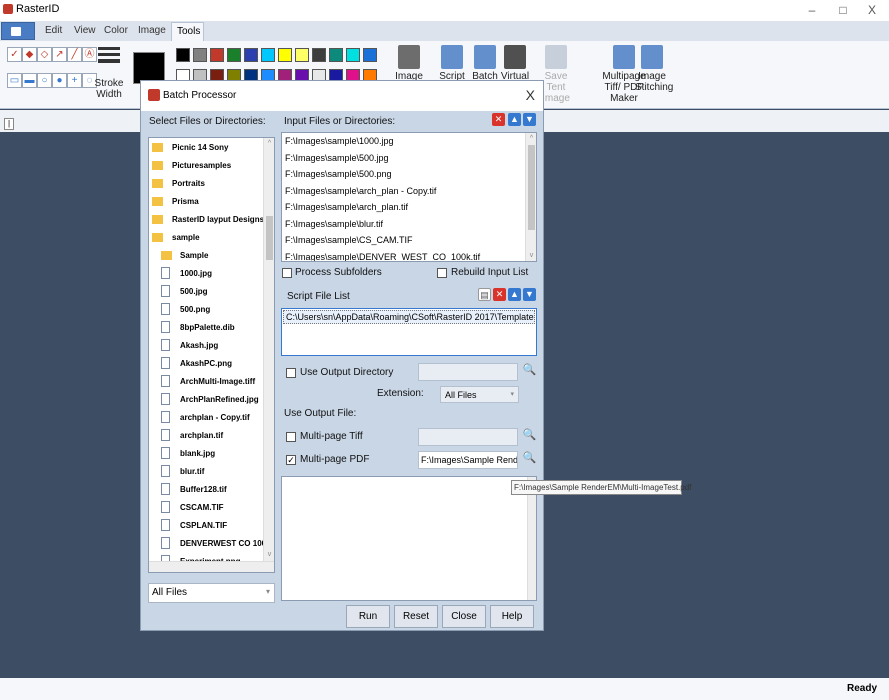  I want to click on input-file-item: F:\Images\sample\DENVER_WEST_CO_100k.tif, so click(382, 257).